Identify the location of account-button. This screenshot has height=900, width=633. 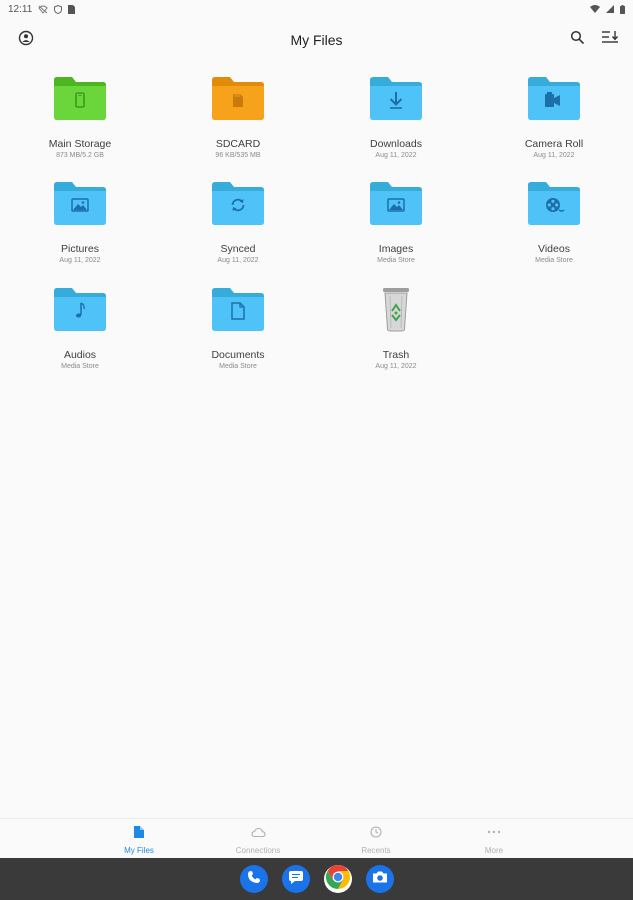
(26, 40).